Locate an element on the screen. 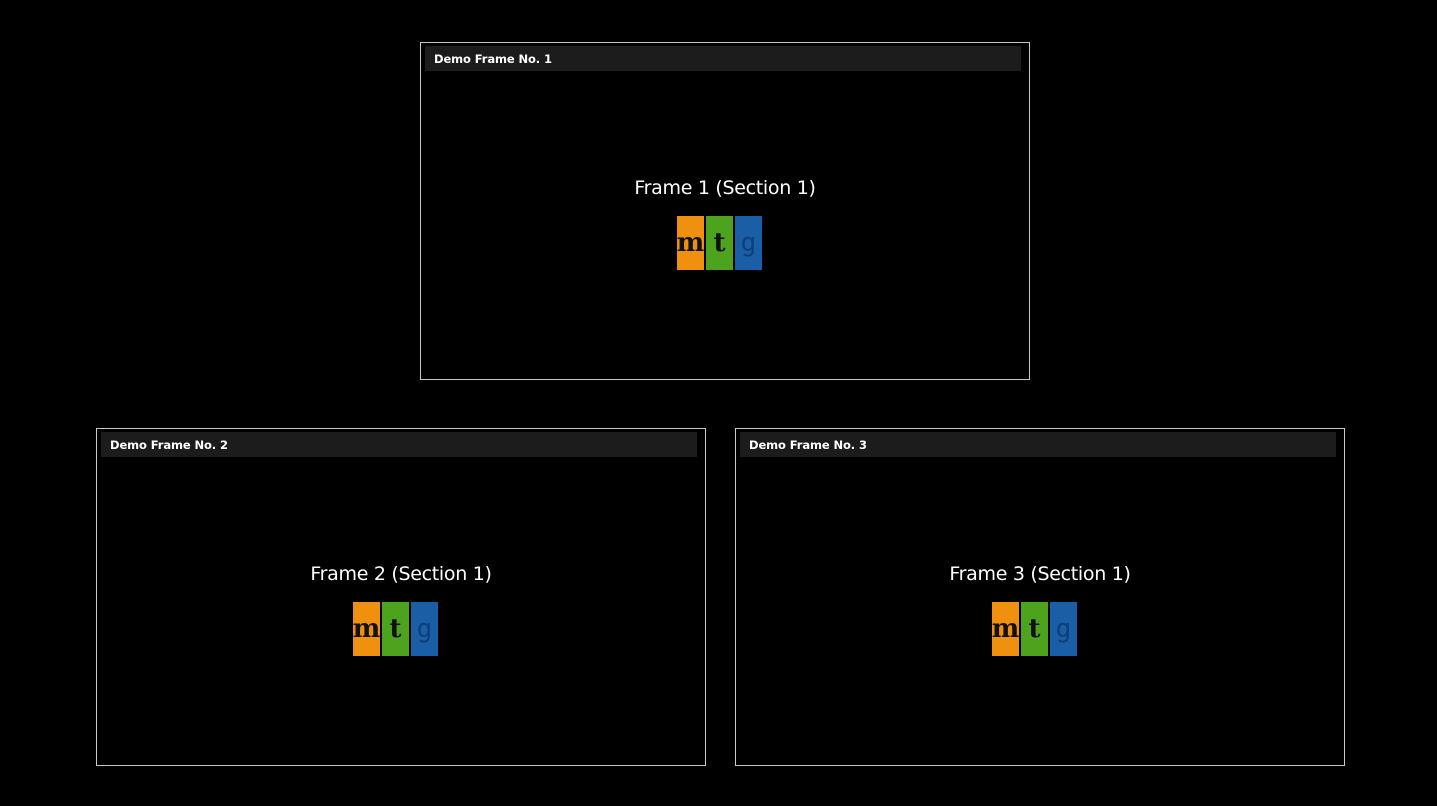  frame-heading: Frame 3 (Section 1) is located at coordinates (1040, 574).